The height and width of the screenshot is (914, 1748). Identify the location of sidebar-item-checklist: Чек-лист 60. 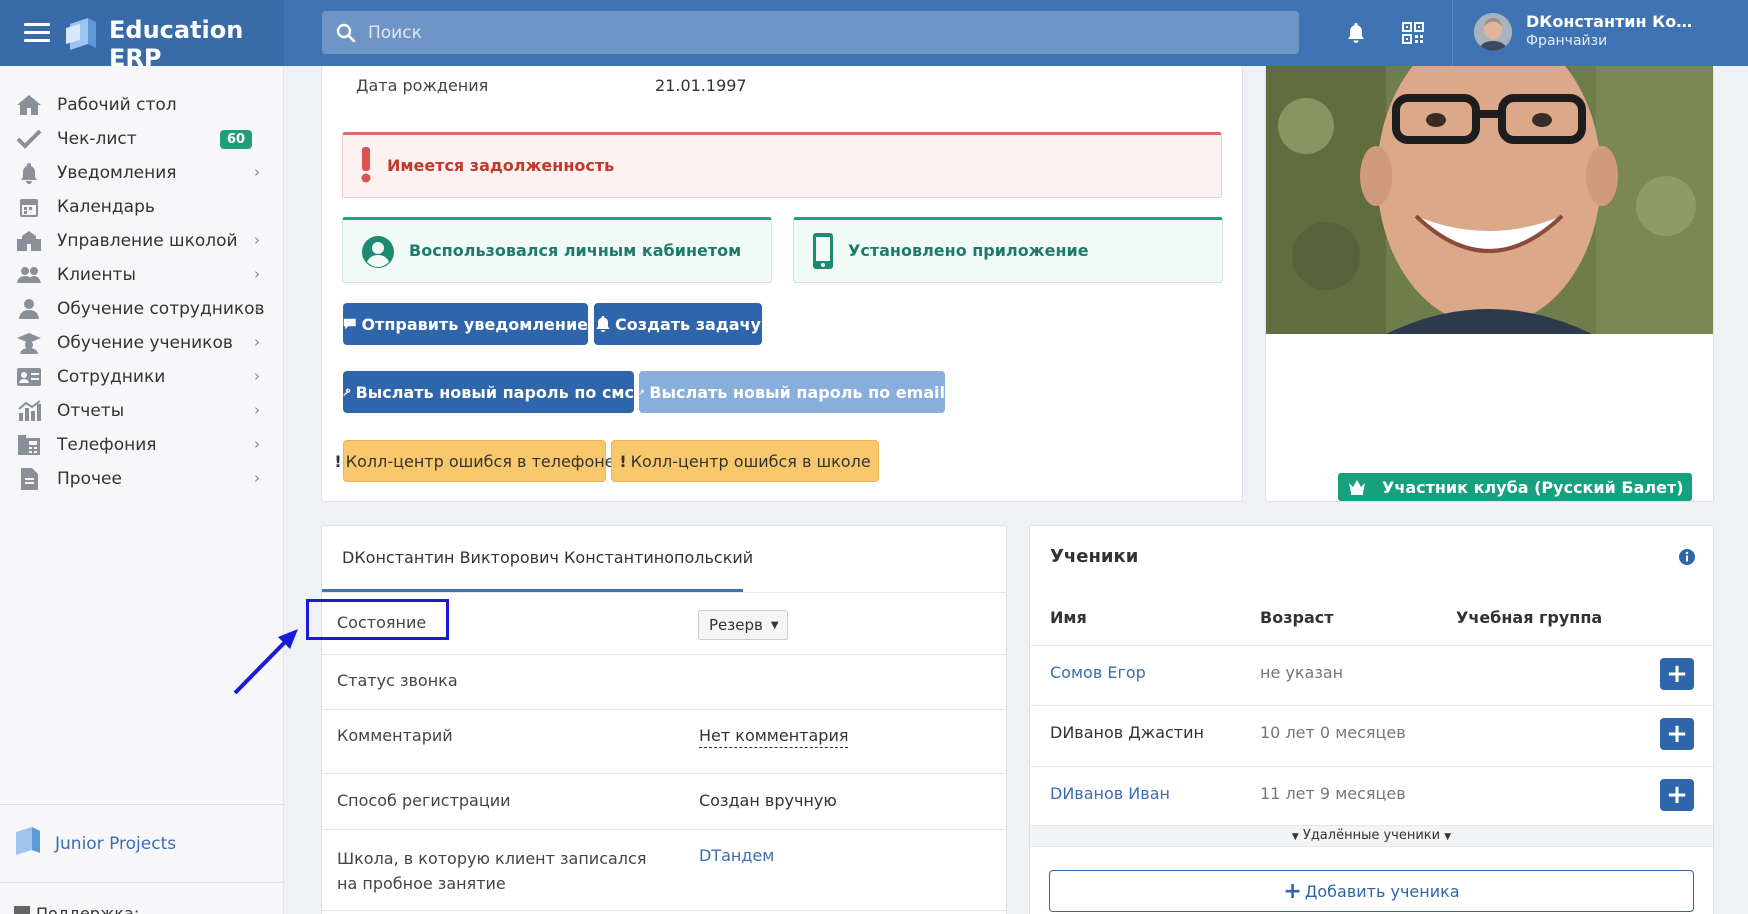
(142, 139).